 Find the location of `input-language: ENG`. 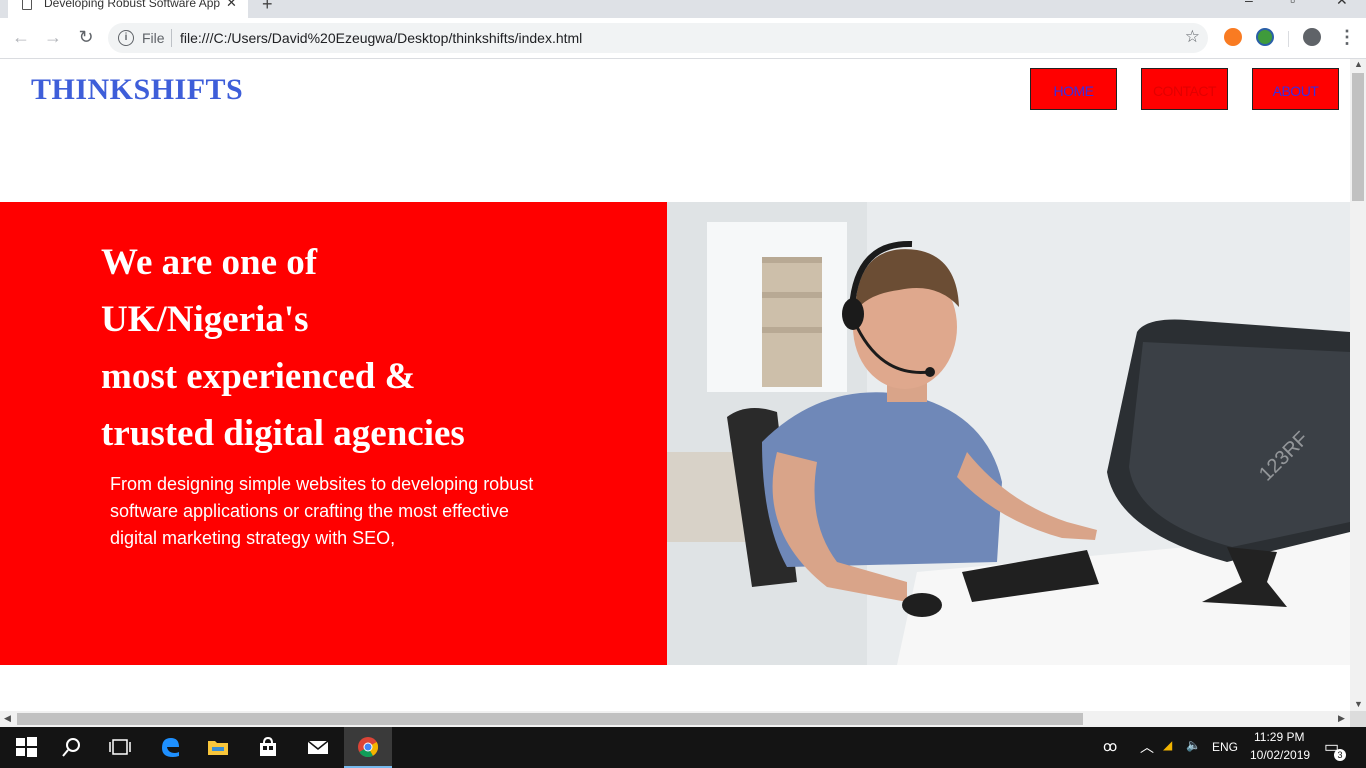

input-language: ENG is located at coordinates (1225, 747).